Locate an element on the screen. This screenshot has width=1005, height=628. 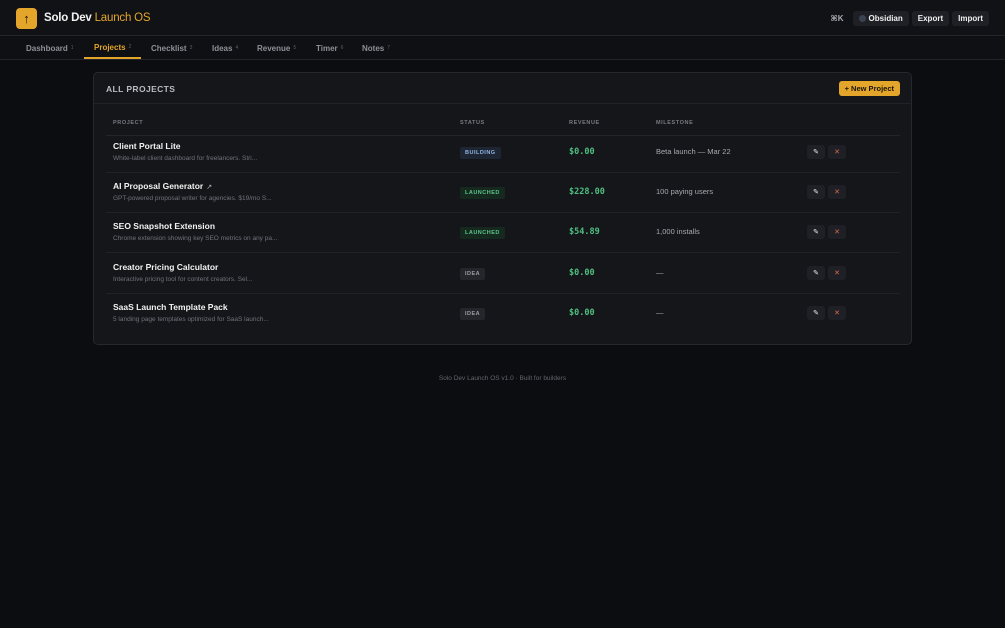
tab-label: Ideas is located at coordinates (222, 48).